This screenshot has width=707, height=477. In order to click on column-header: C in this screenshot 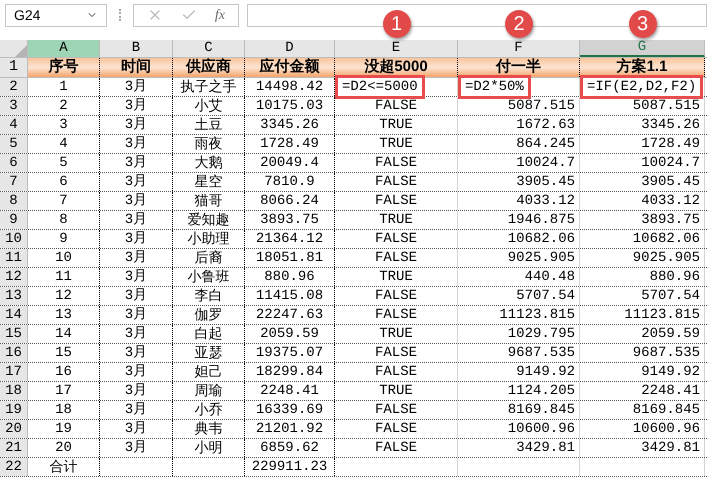, I will do `click(209, 48)`.